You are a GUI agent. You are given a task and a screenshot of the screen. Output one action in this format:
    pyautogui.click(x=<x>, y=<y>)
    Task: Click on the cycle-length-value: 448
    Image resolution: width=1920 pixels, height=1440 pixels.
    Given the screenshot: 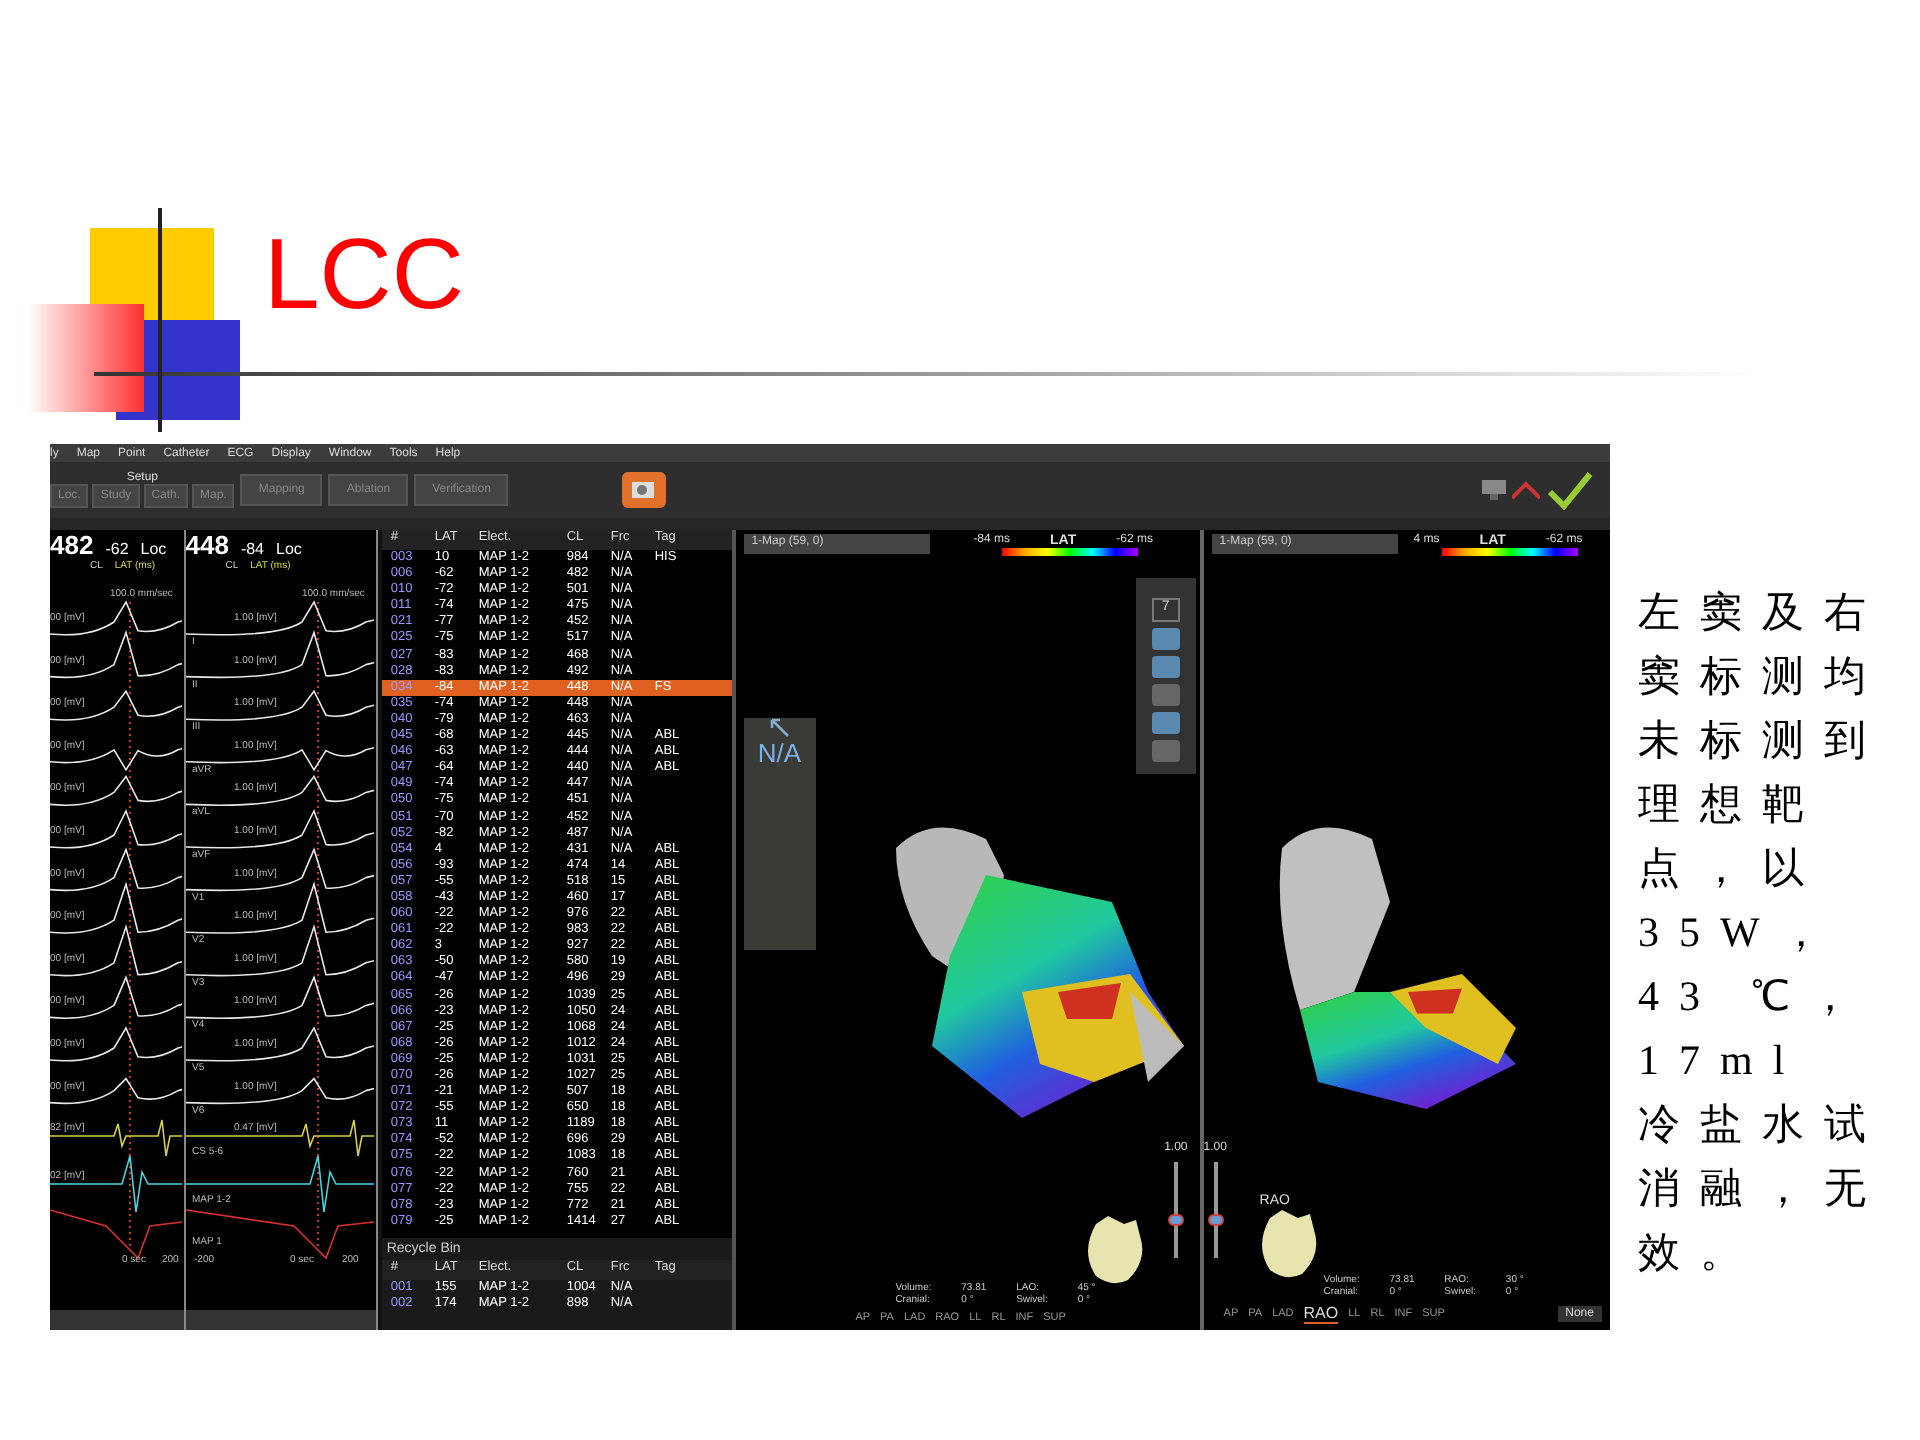 What is the action you would take?
    pyautogui.click(x=207, y=545)
    